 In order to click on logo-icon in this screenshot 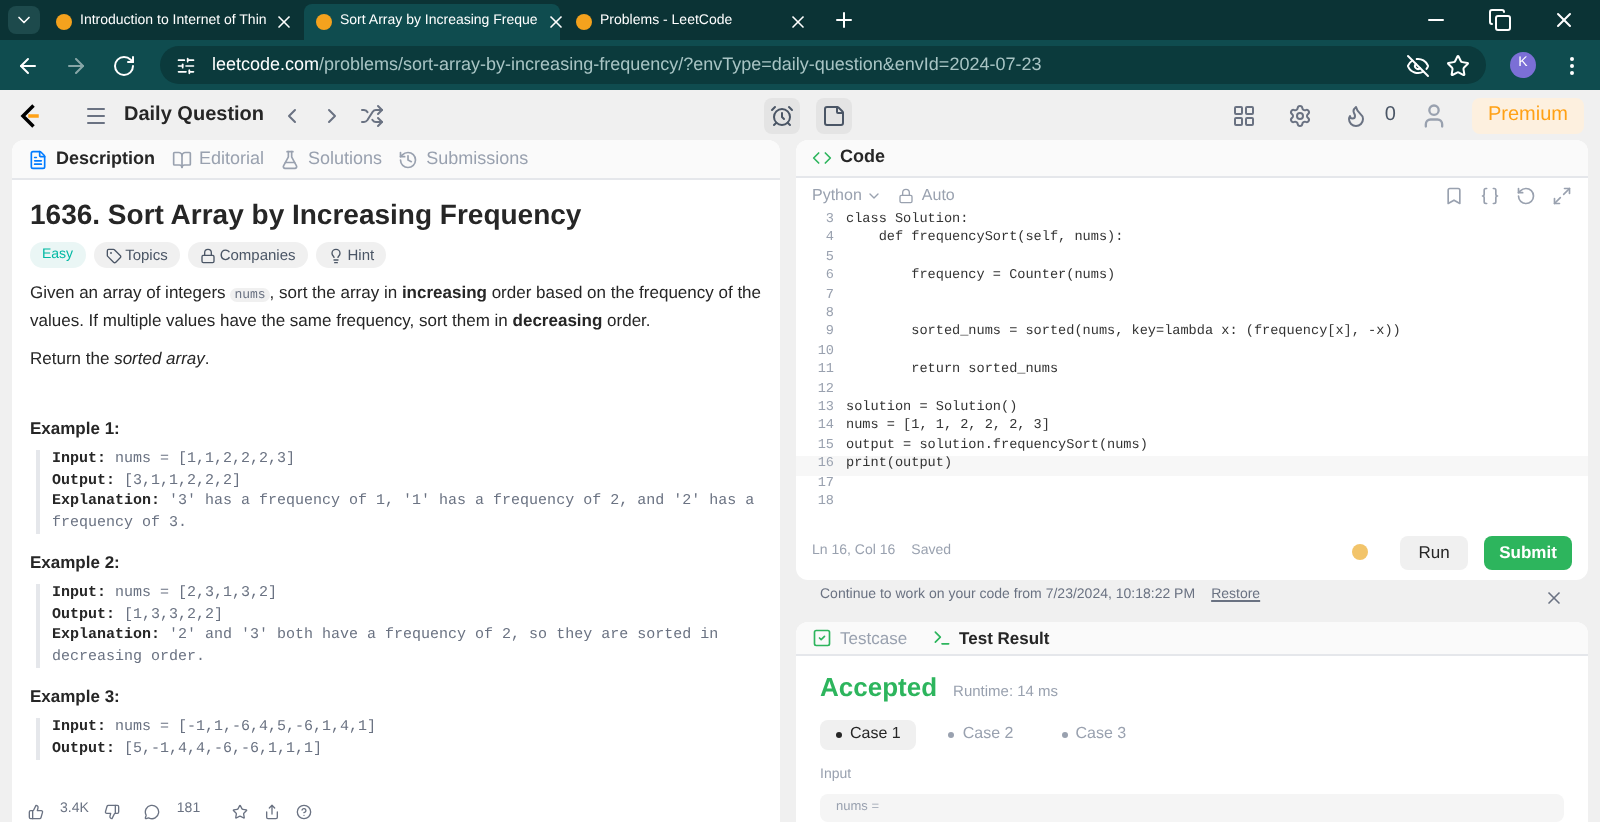, I will do `click(30, 115)`.